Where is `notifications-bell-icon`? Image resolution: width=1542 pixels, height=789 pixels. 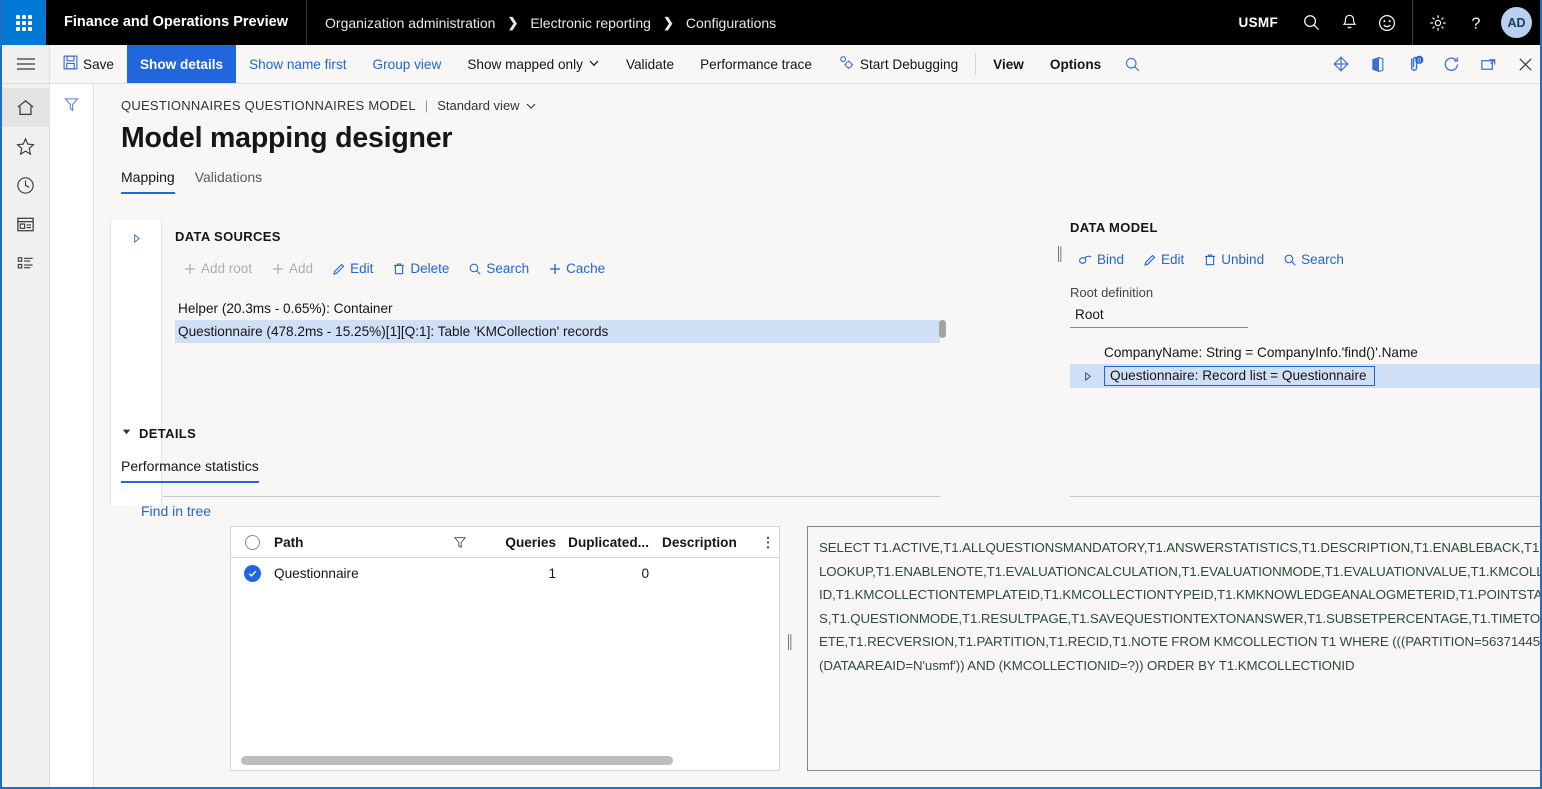
notifications-bell-icon is located at coordinates (1349, 22).